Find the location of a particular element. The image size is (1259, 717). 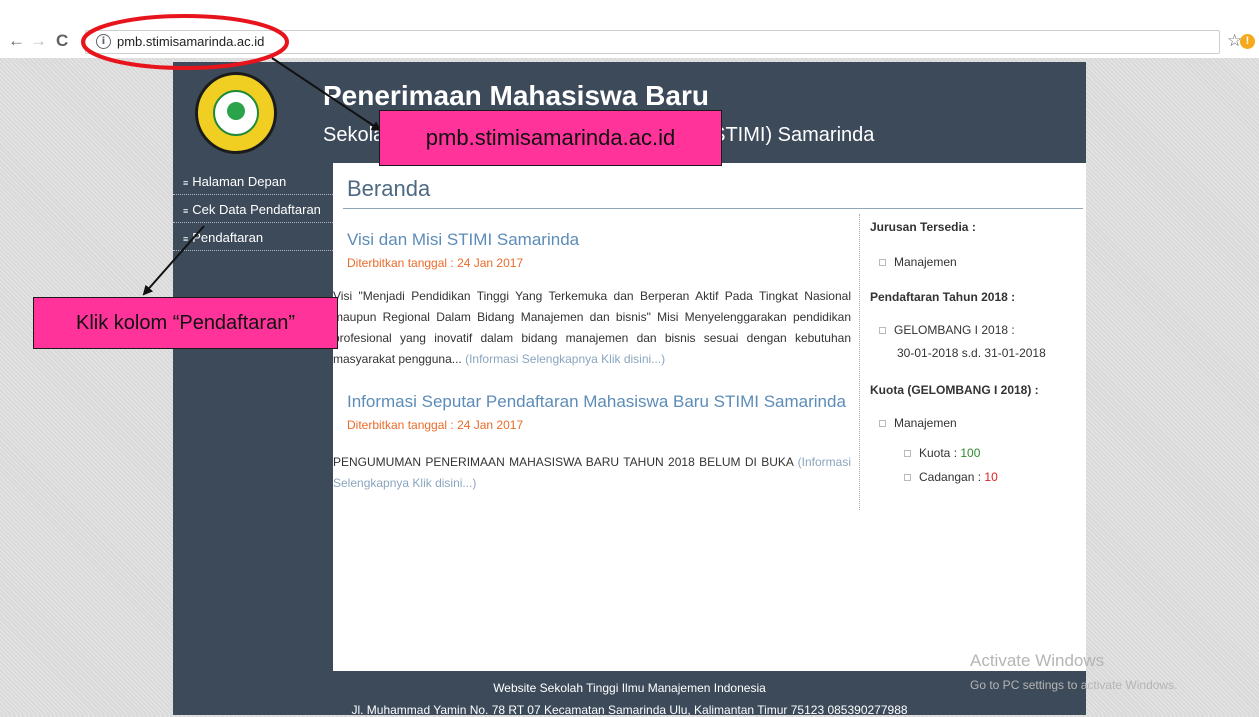

url-callout-box: pmb.stimisamarinda.ac.id is located at coordinates (550, 138).